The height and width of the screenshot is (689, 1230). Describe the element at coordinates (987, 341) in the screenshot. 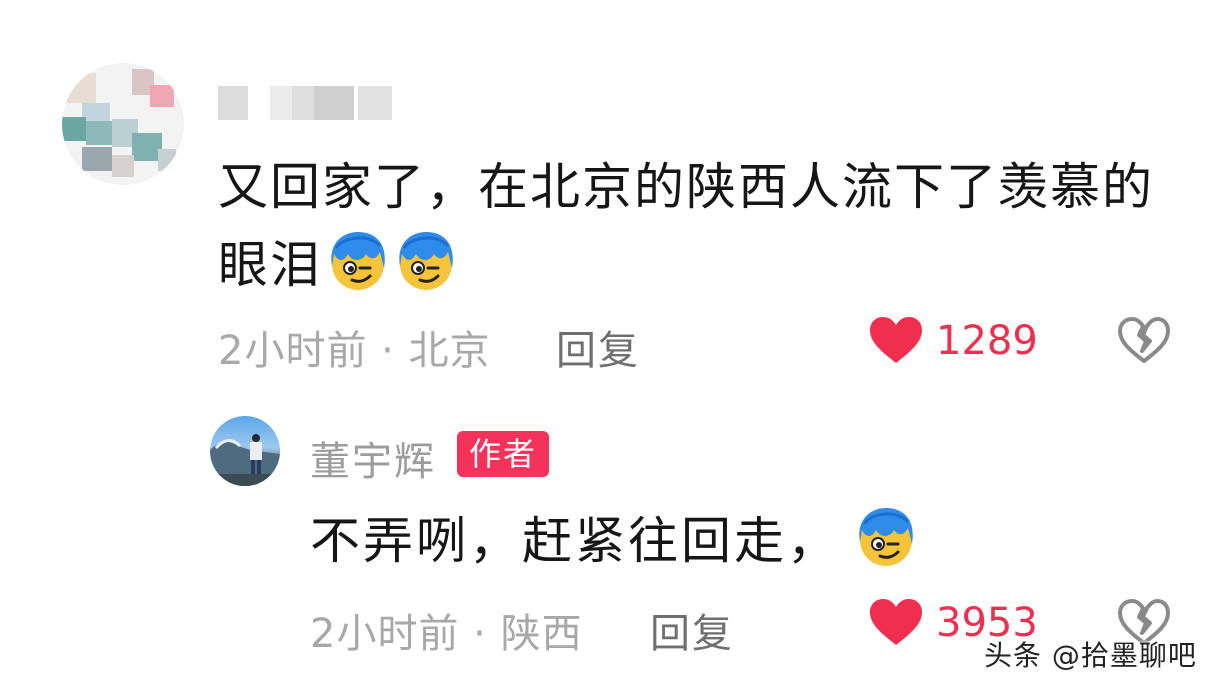

I see `comment-like-count: 1289` at that location.